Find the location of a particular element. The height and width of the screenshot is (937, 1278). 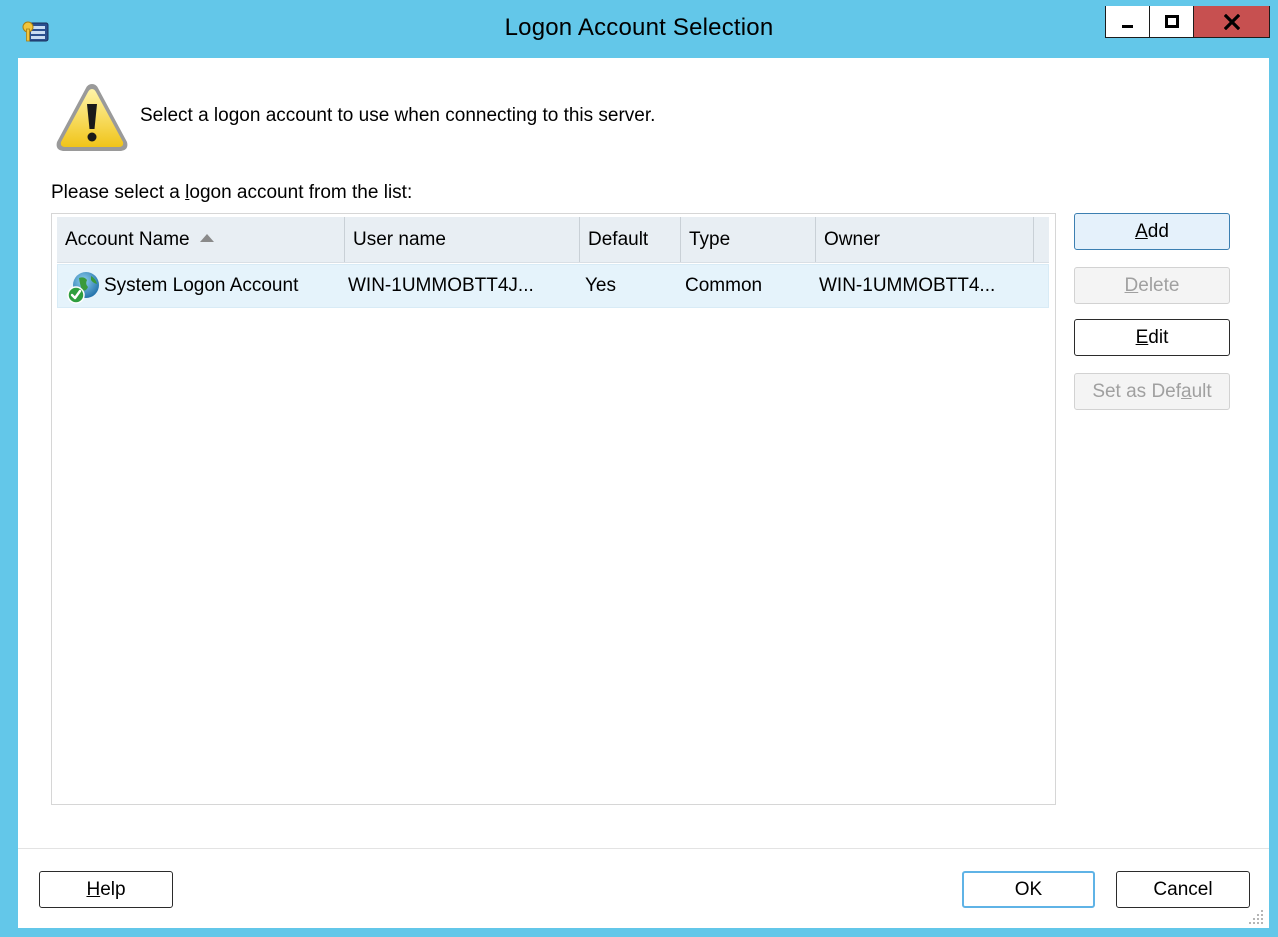

minimize-icon is located at coordinates (1127, 26).